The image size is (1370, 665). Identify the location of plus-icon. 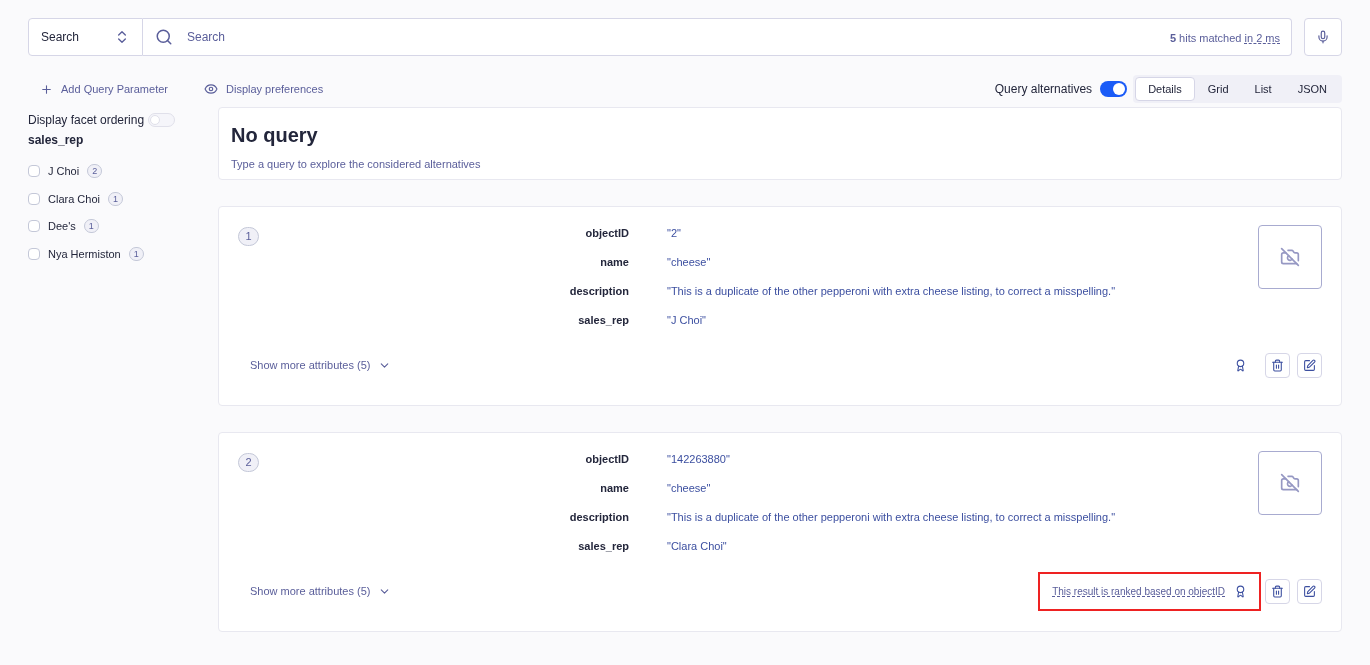
(46, 89).